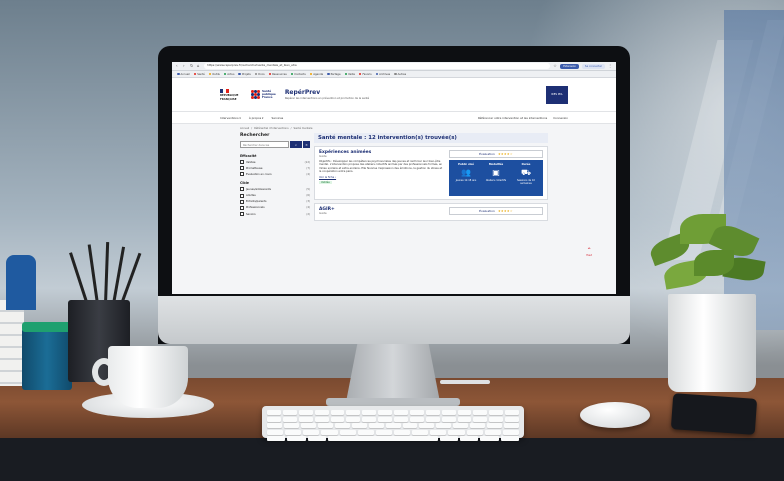 The image size is (784, 481). I want to click on facet-count: (12), so click(307, 162).